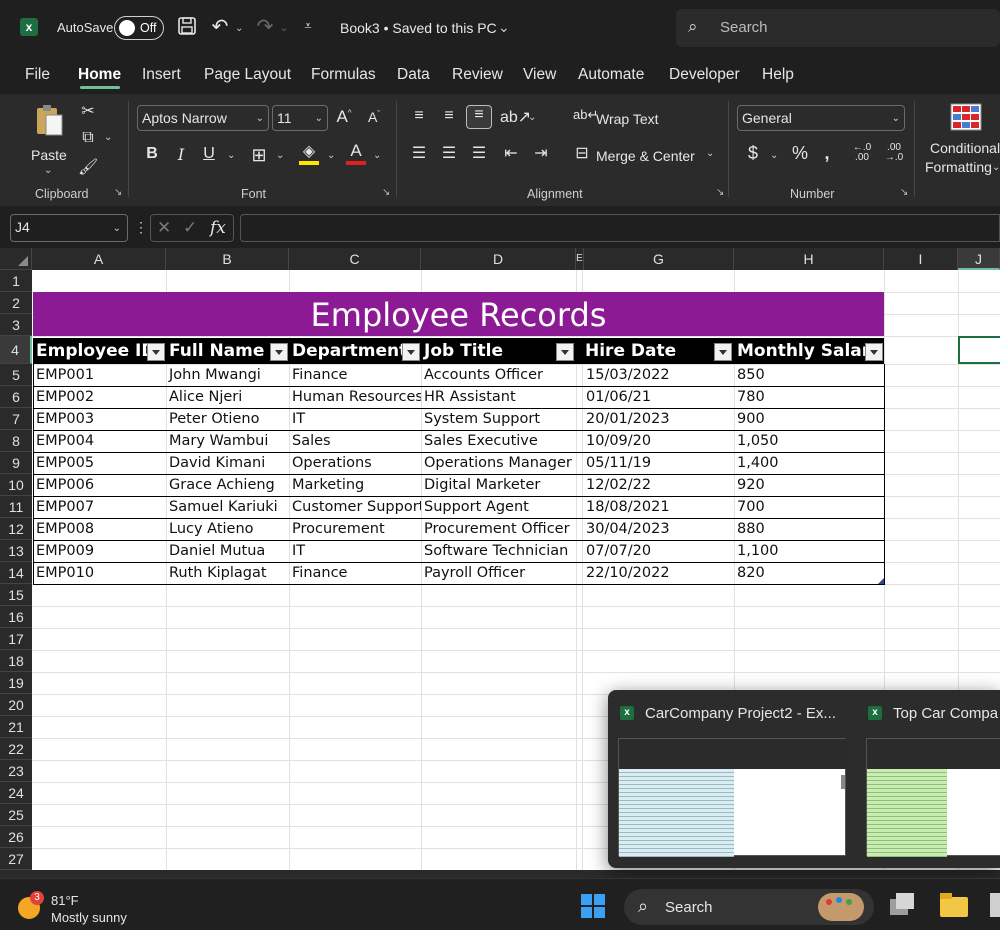 This screenshot has width=1000, height=930. What do you see at coordinates (809, 529) in the screenshot?
I see `table-cell: 880` at bounding box center [809, 529].